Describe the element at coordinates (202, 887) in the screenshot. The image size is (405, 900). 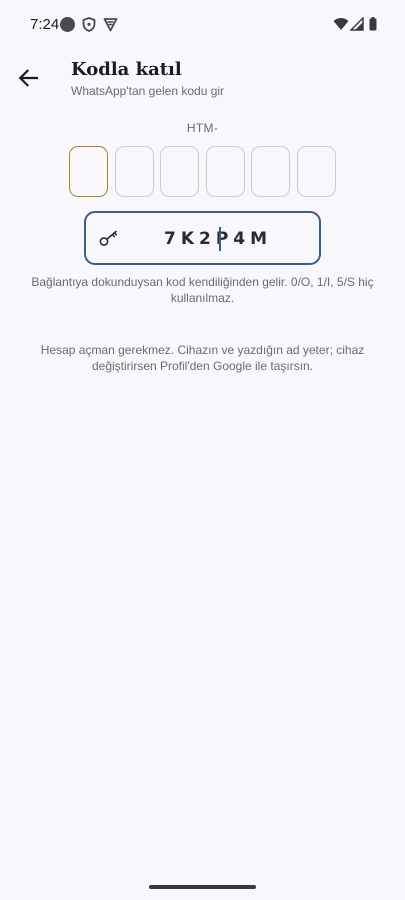
I see `home-indicator` at that location.